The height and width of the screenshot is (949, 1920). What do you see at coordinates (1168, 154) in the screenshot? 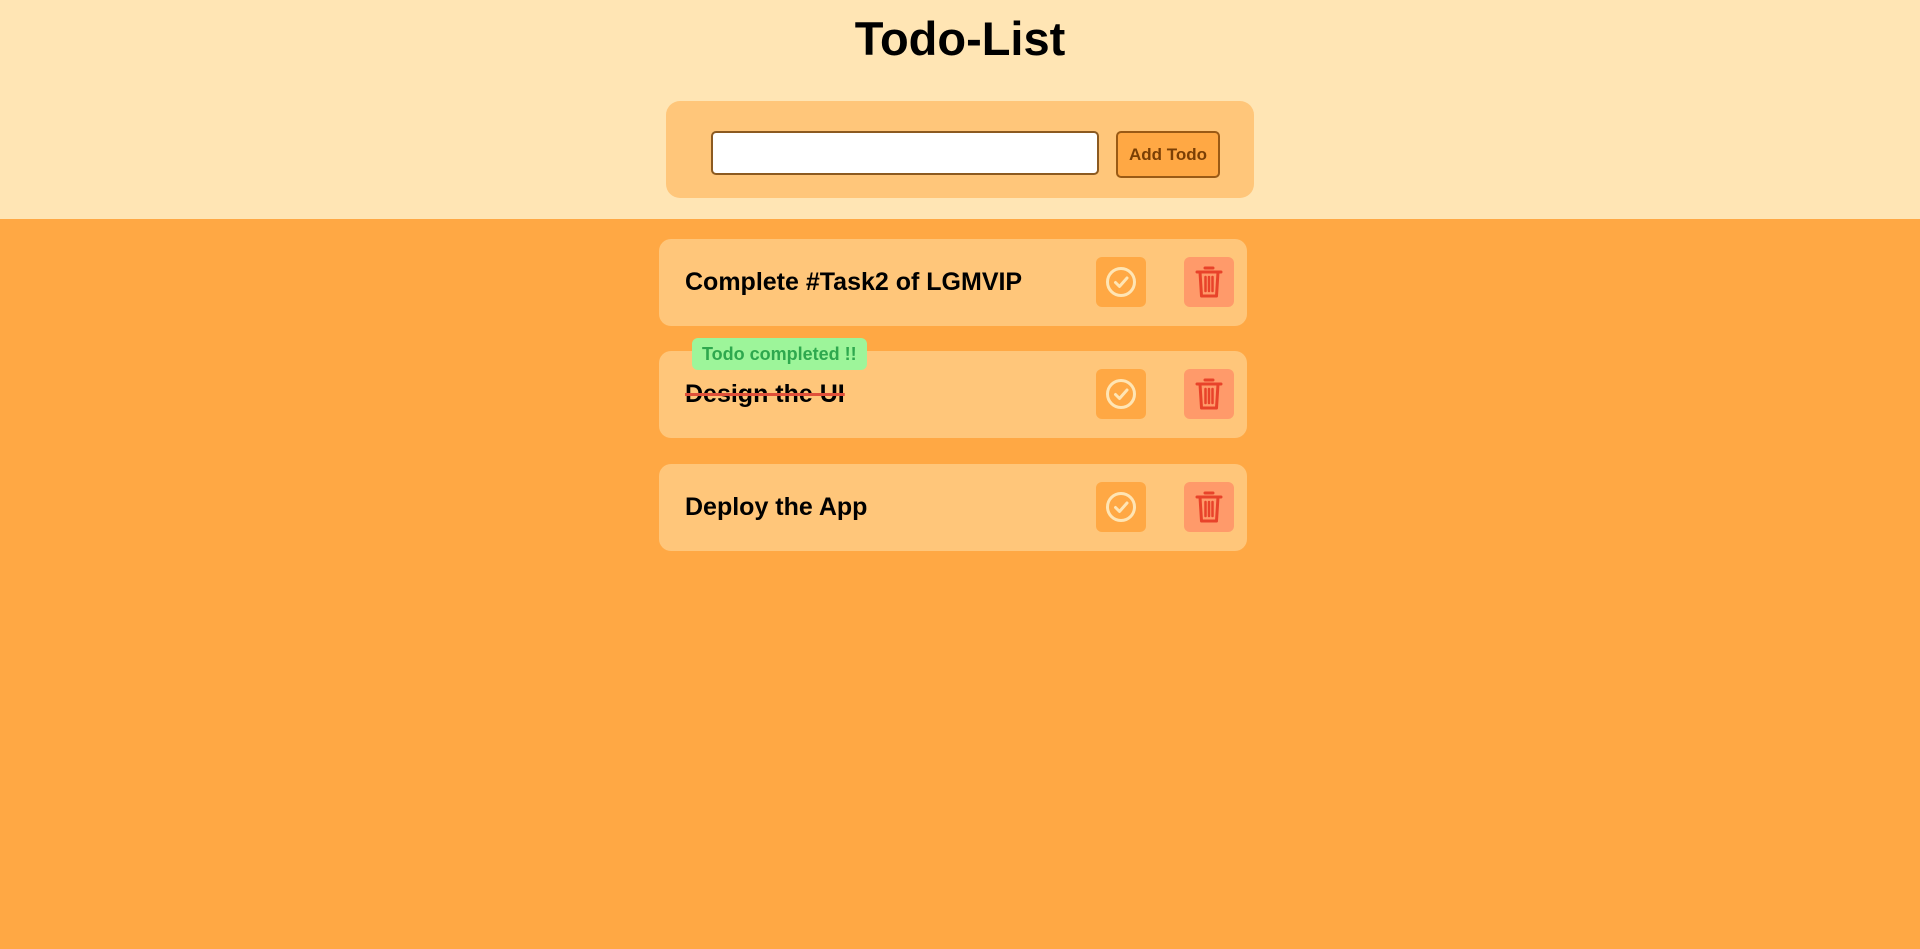
I see `add-todo-button: Add Todo` at bounding box center [1168, 154].